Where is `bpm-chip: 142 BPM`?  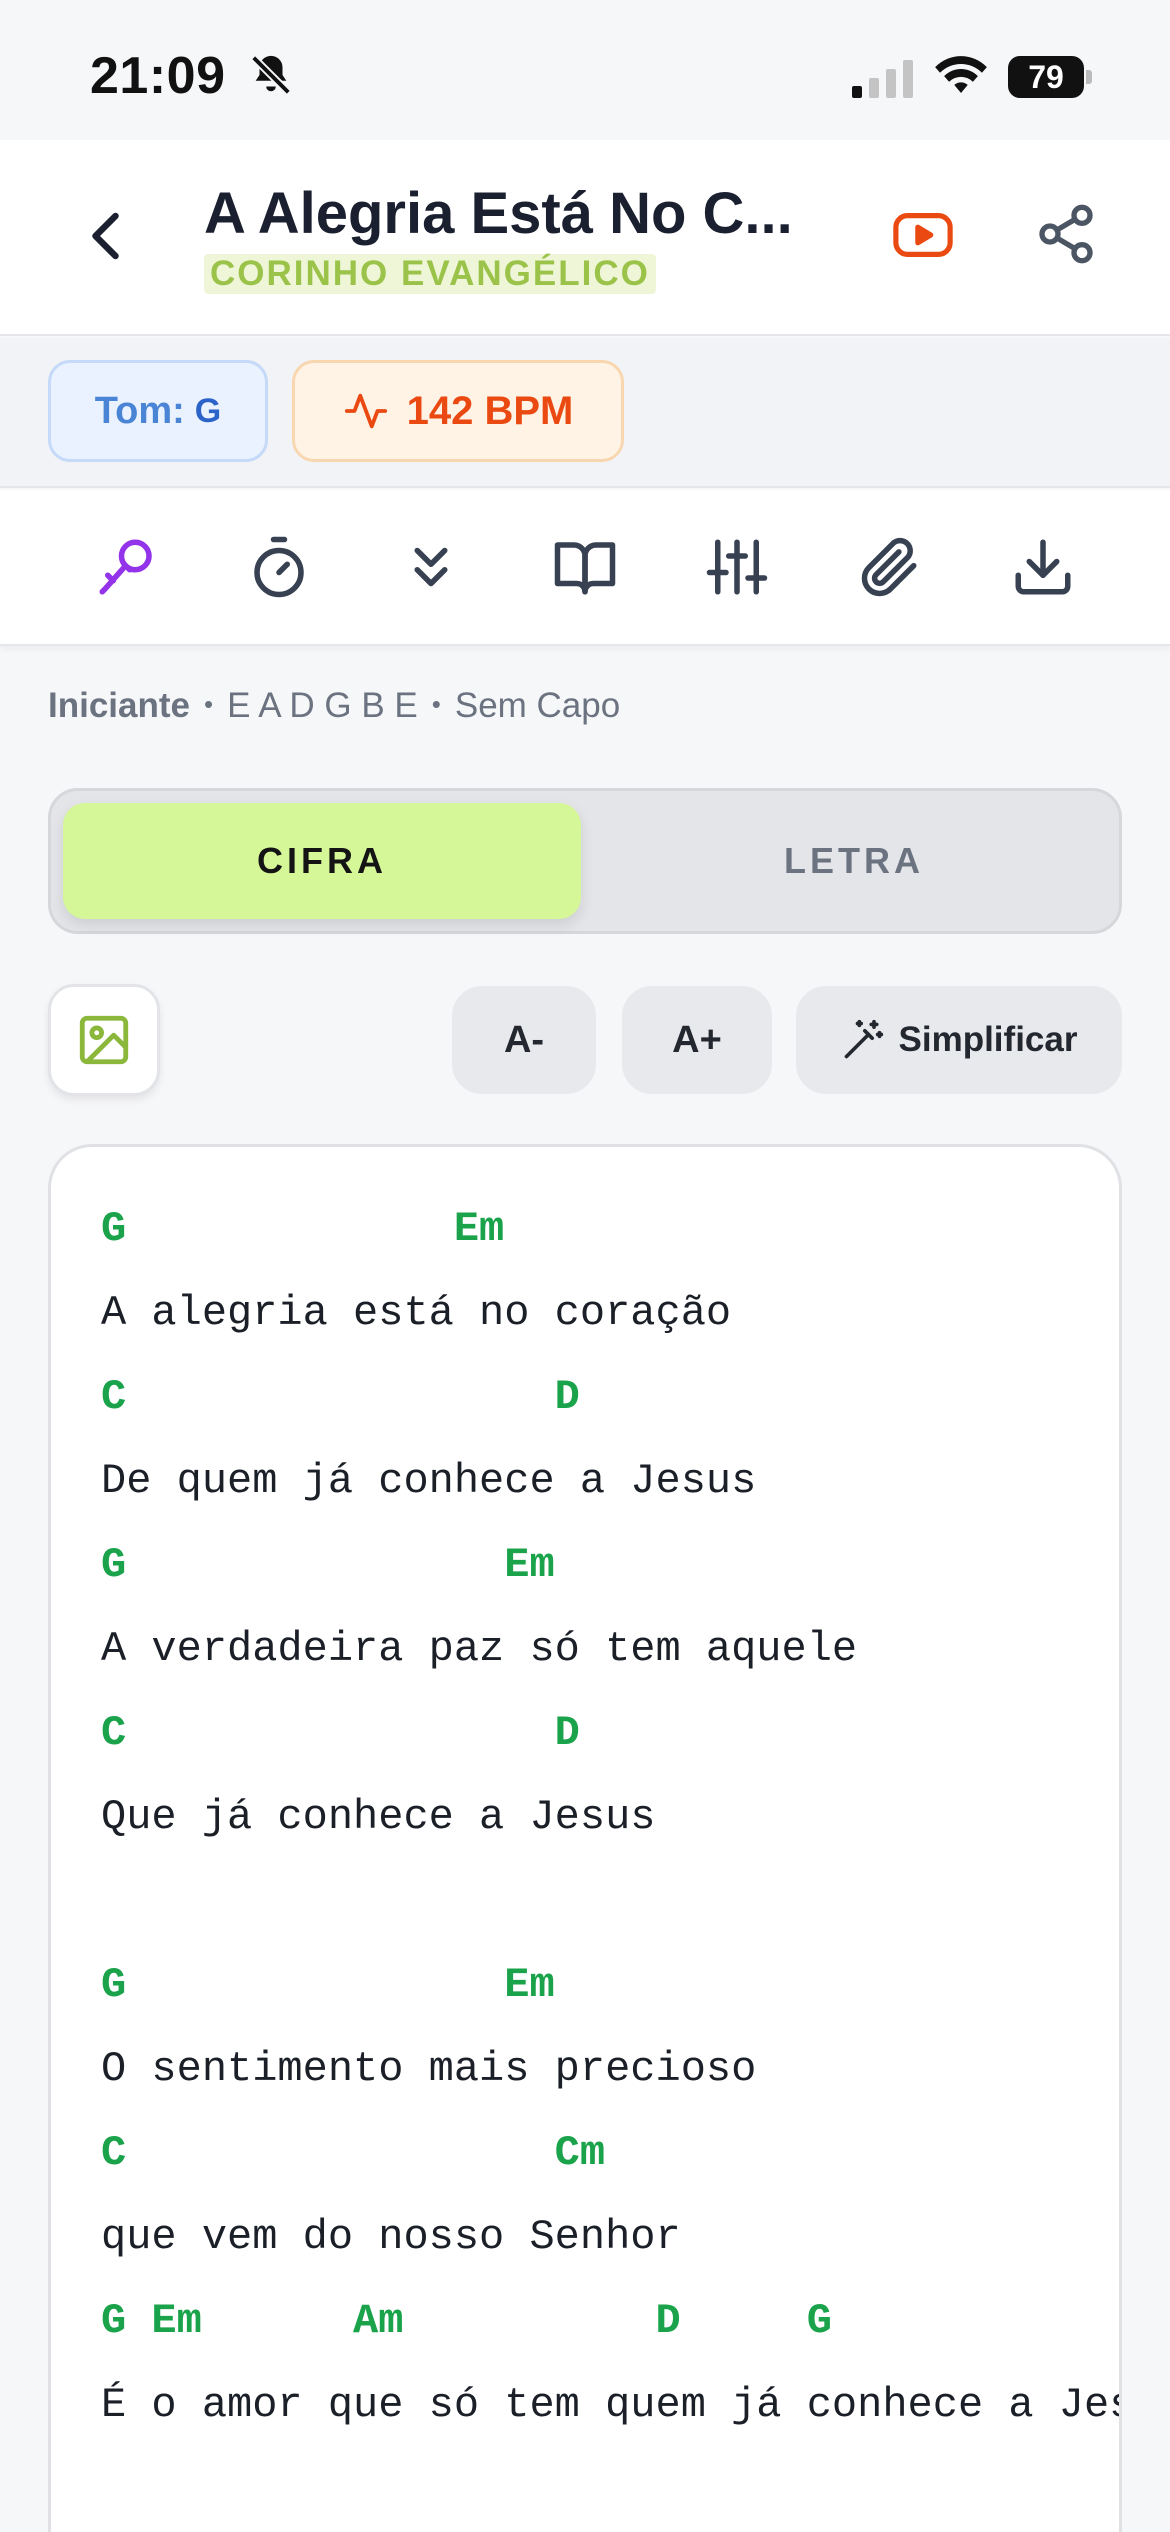 bpm-chip: 142 BPM is located at coordinates (458, 411).